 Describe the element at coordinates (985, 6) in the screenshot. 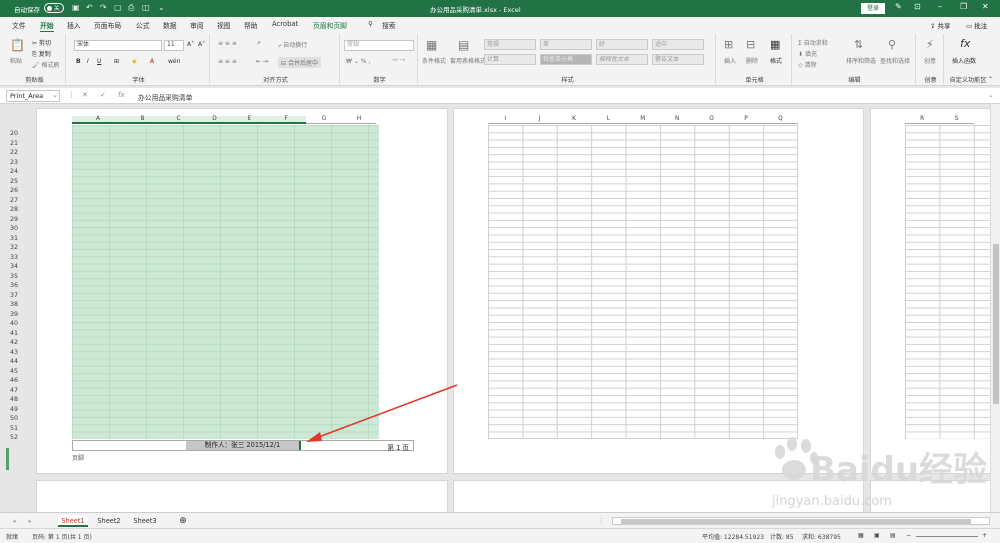

I see `close-icon: ✕` at that location.